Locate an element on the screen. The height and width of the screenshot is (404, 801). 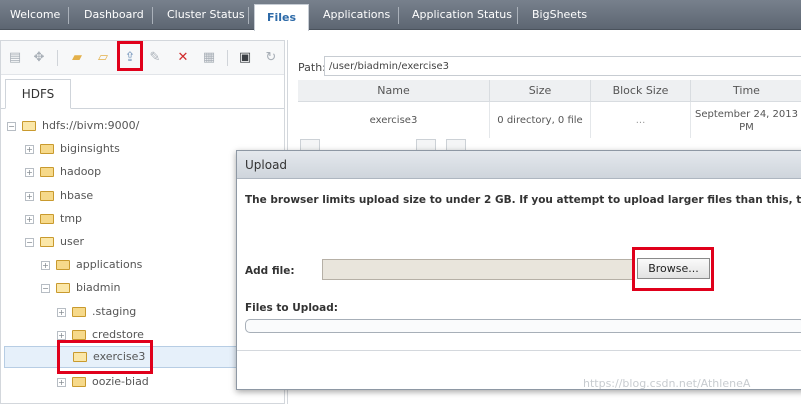
delete-icon: ✕ is located at coordinates (183, 58).